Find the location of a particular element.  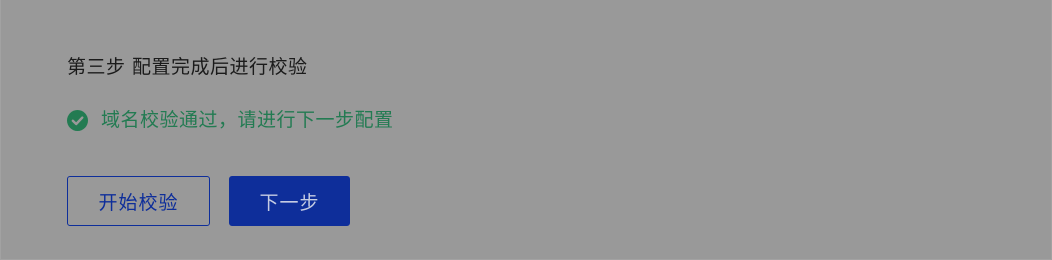

next-step-button: 下一步 is located at coordinates (289, 201).